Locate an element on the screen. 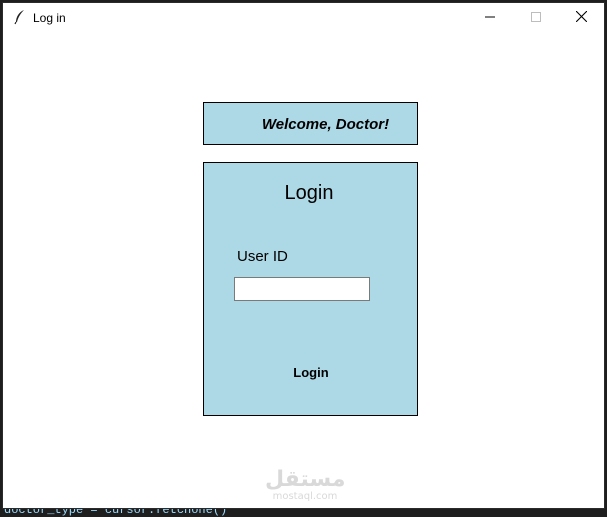 The width and height of the screenshot is (607, 517). watermark-url: mostaql.com is located at coordinates (305, 496).